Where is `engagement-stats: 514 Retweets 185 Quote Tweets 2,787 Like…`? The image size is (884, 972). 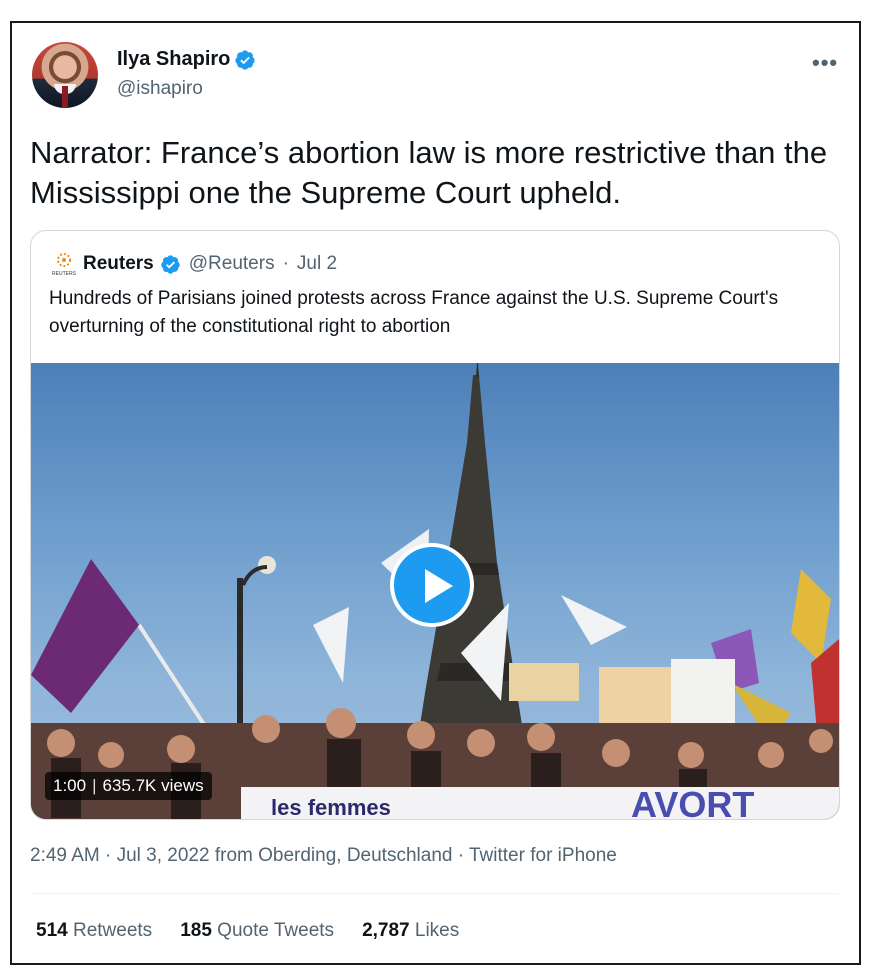
engagement-stats: 514 Retweets 185 Quote Tweets 2,787 Like… is located at coordinates (247, 931).